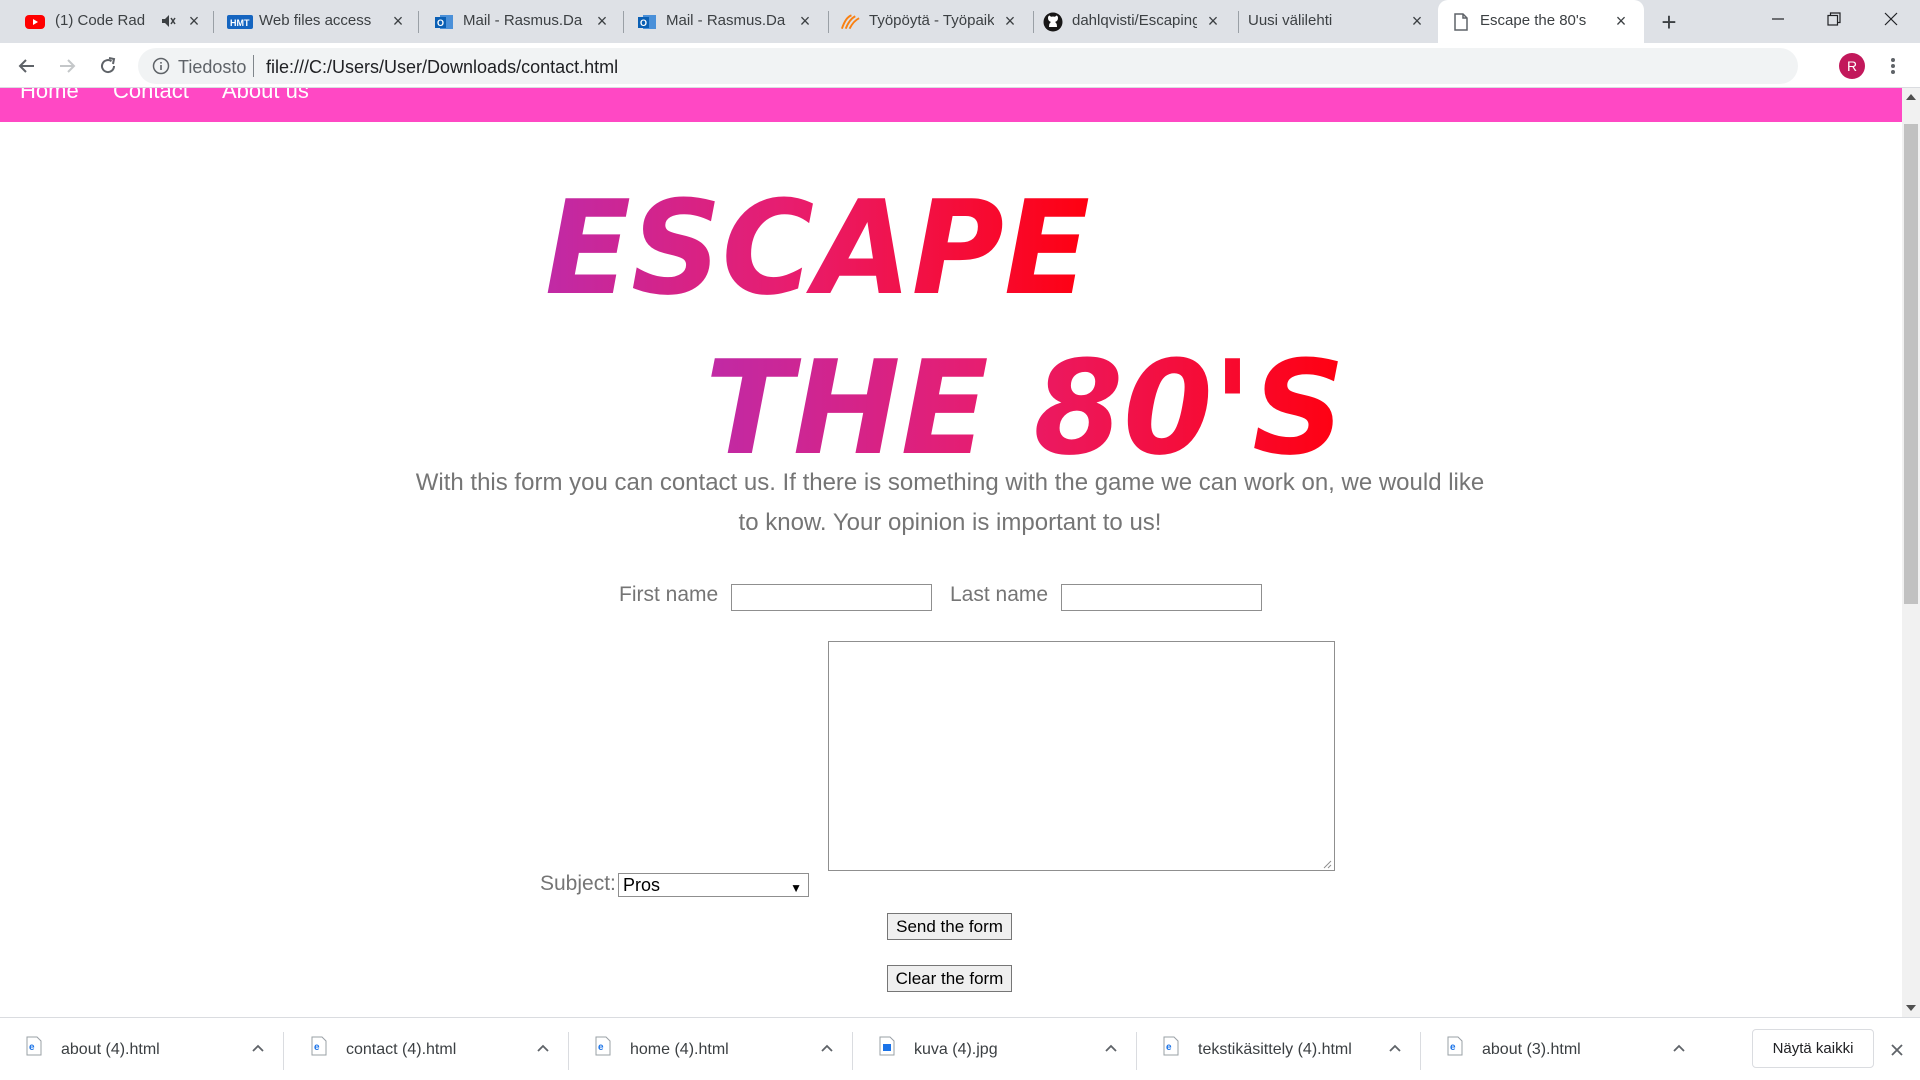 The width and height of the screenshot is (1920, 1080). What do you see at coordinates (669, 594) in the screenshot?
I see `first-name-label: First name` at bounding box center [669, 594].